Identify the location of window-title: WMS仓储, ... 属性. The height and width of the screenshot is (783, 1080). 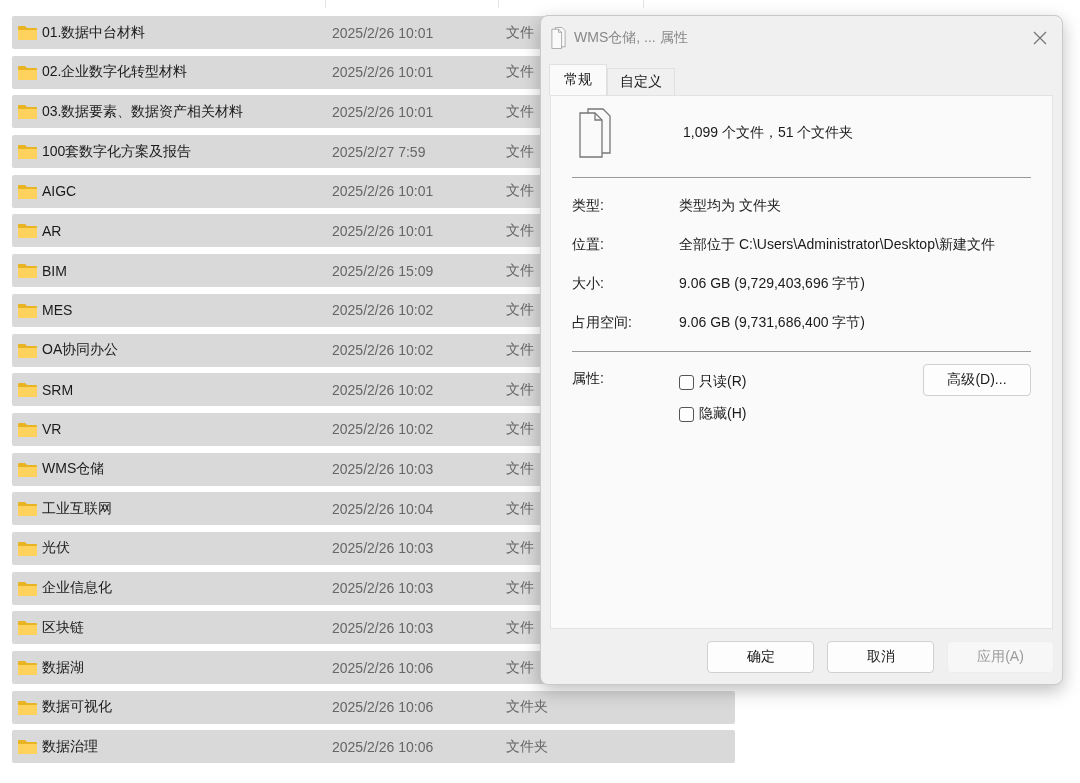
(631, 37).